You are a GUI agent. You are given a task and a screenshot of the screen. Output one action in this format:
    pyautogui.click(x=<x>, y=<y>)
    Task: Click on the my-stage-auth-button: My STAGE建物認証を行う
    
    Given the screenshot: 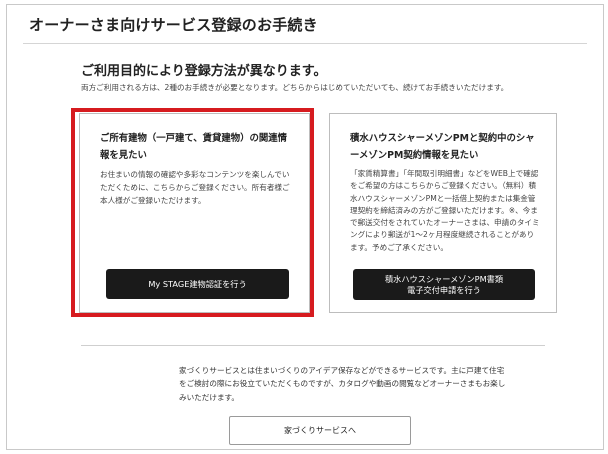 What is the action you would take?
    pyautogui.click(x=197, y=284)
    